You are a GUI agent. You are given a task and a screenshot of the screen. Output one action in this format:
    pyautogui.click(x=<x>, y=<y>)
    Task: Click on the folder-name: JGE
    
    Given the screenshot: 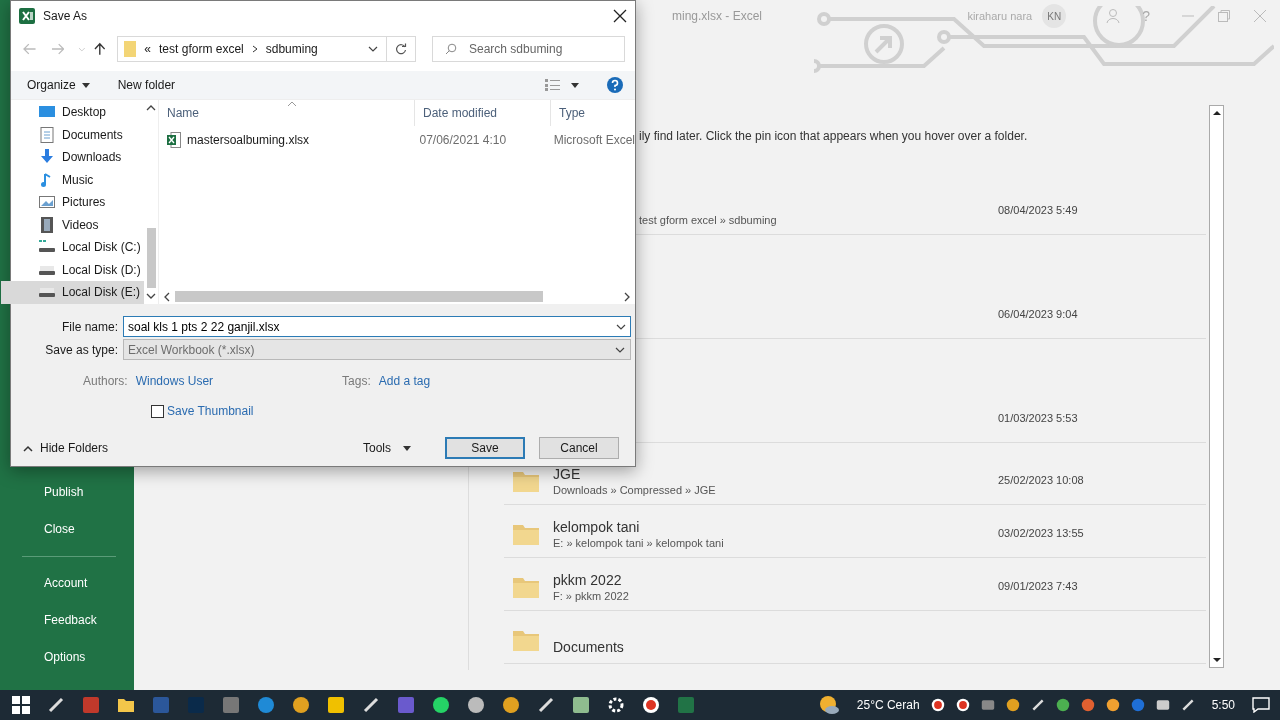 What is the action you would take?
    pyautogui.click(x=567, y=474)
    